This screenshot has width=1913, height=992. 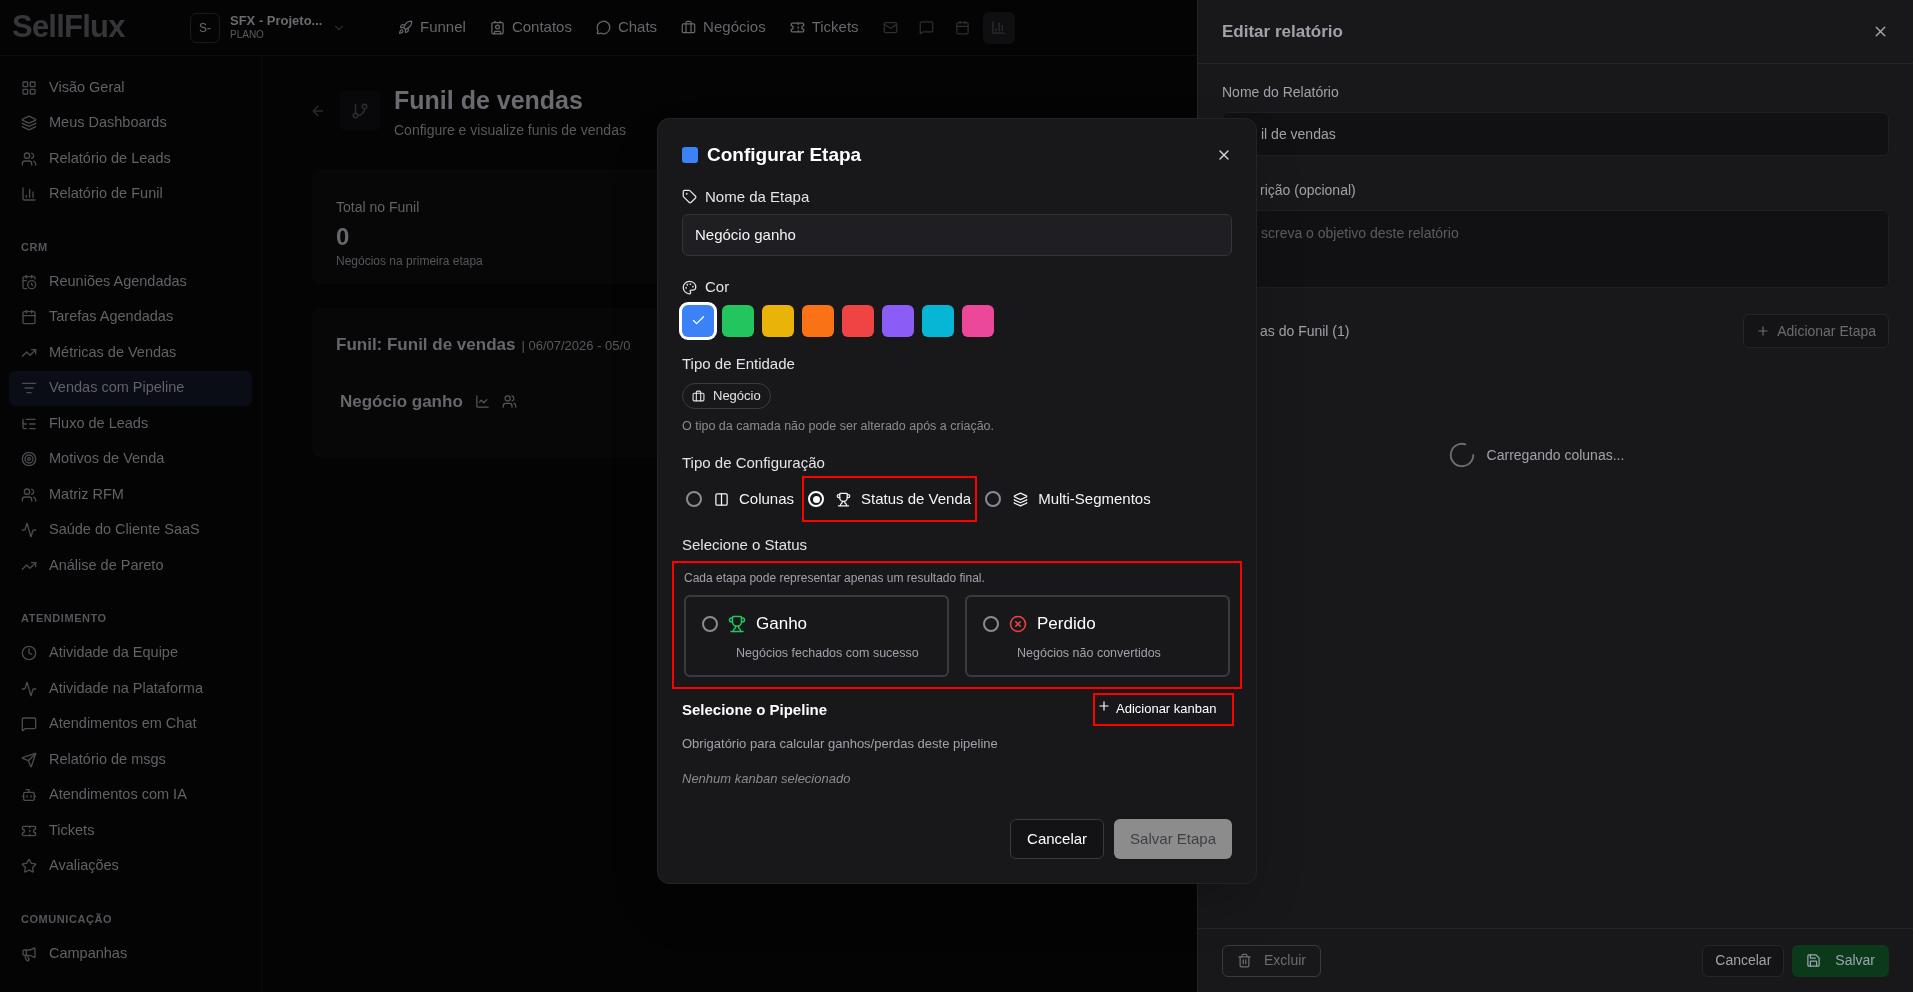 What do you see at coordinates (130, 459) in the screenshot?
I see `sidebar-item: Motivos de Venda` at bounding box center [130, 459].